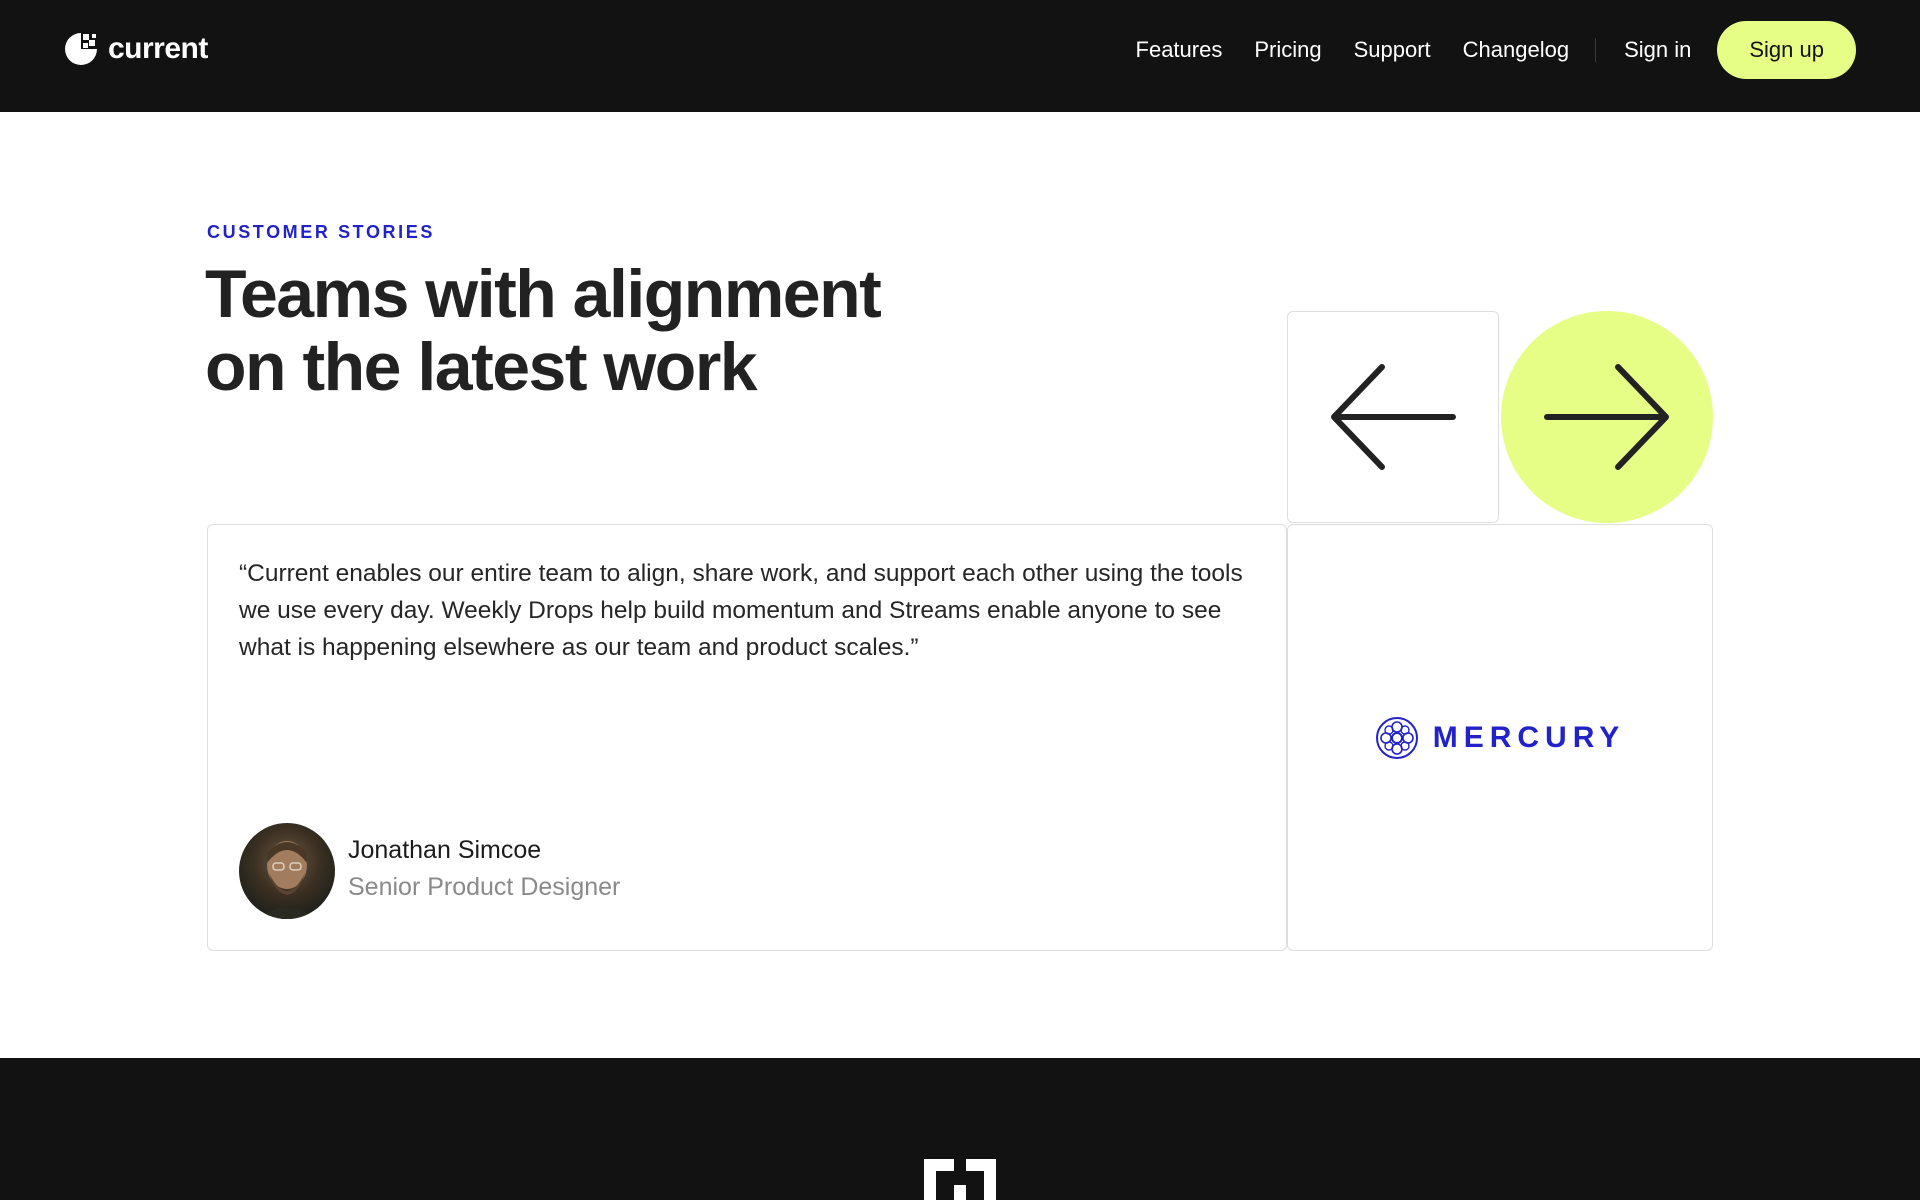  What do you see at coordinates (1179, 50) in the screenshot?
I see `nav-link-features: Features` at bounding box center [1179, 50].